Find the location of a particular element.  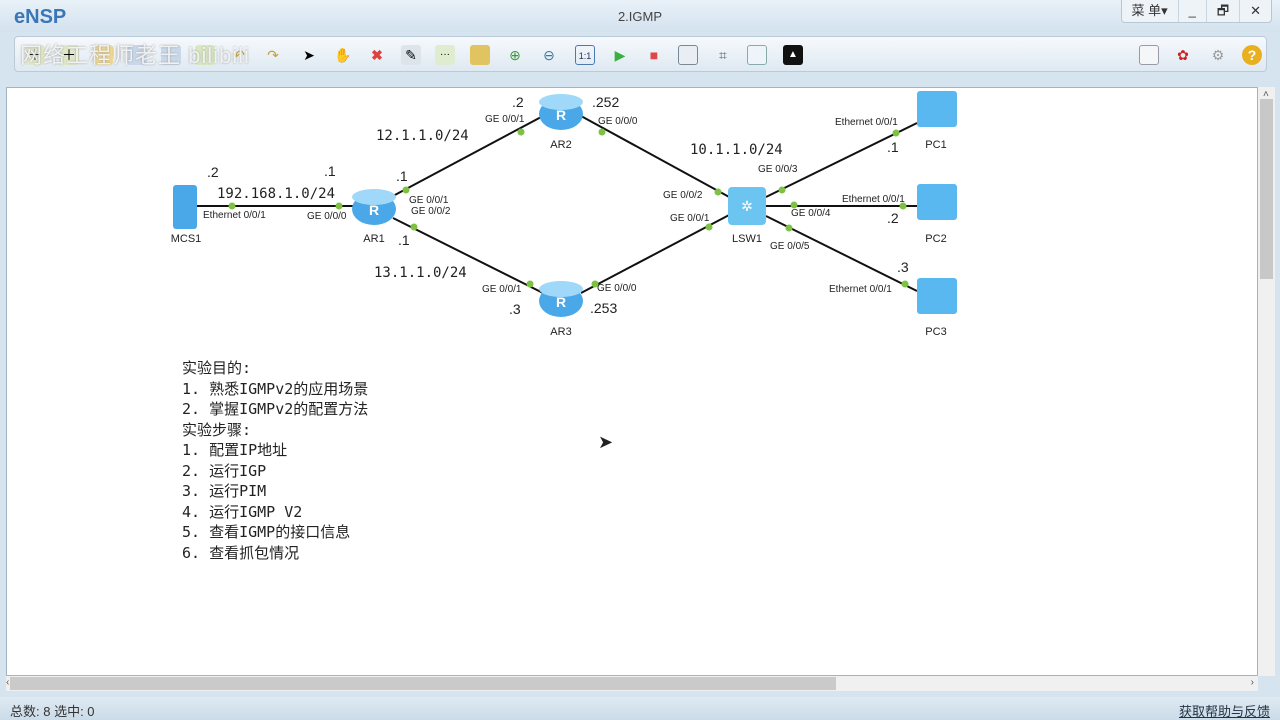

status-bar: 总数: 8 选中: 0 获取帮助与反馈 is located at coordinates (640, 708).